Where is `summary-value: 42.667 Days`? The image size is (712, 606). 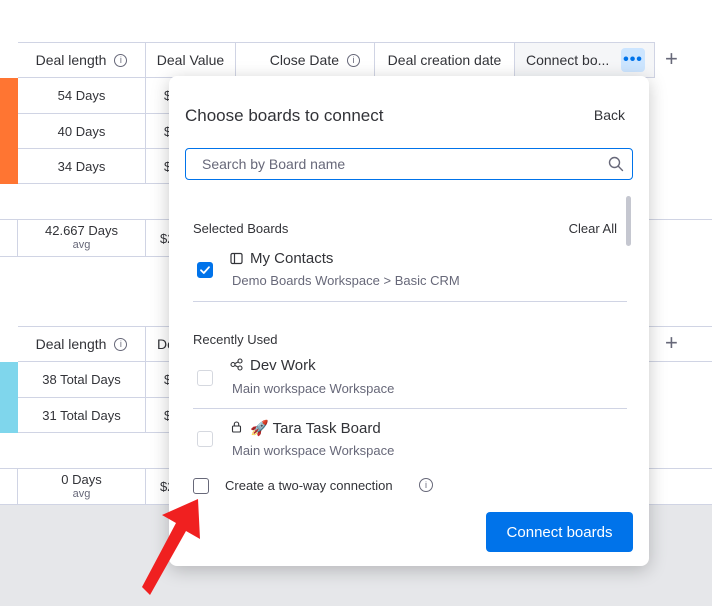
summary-value: 42.667 Days is located at coordinates (81, 230).